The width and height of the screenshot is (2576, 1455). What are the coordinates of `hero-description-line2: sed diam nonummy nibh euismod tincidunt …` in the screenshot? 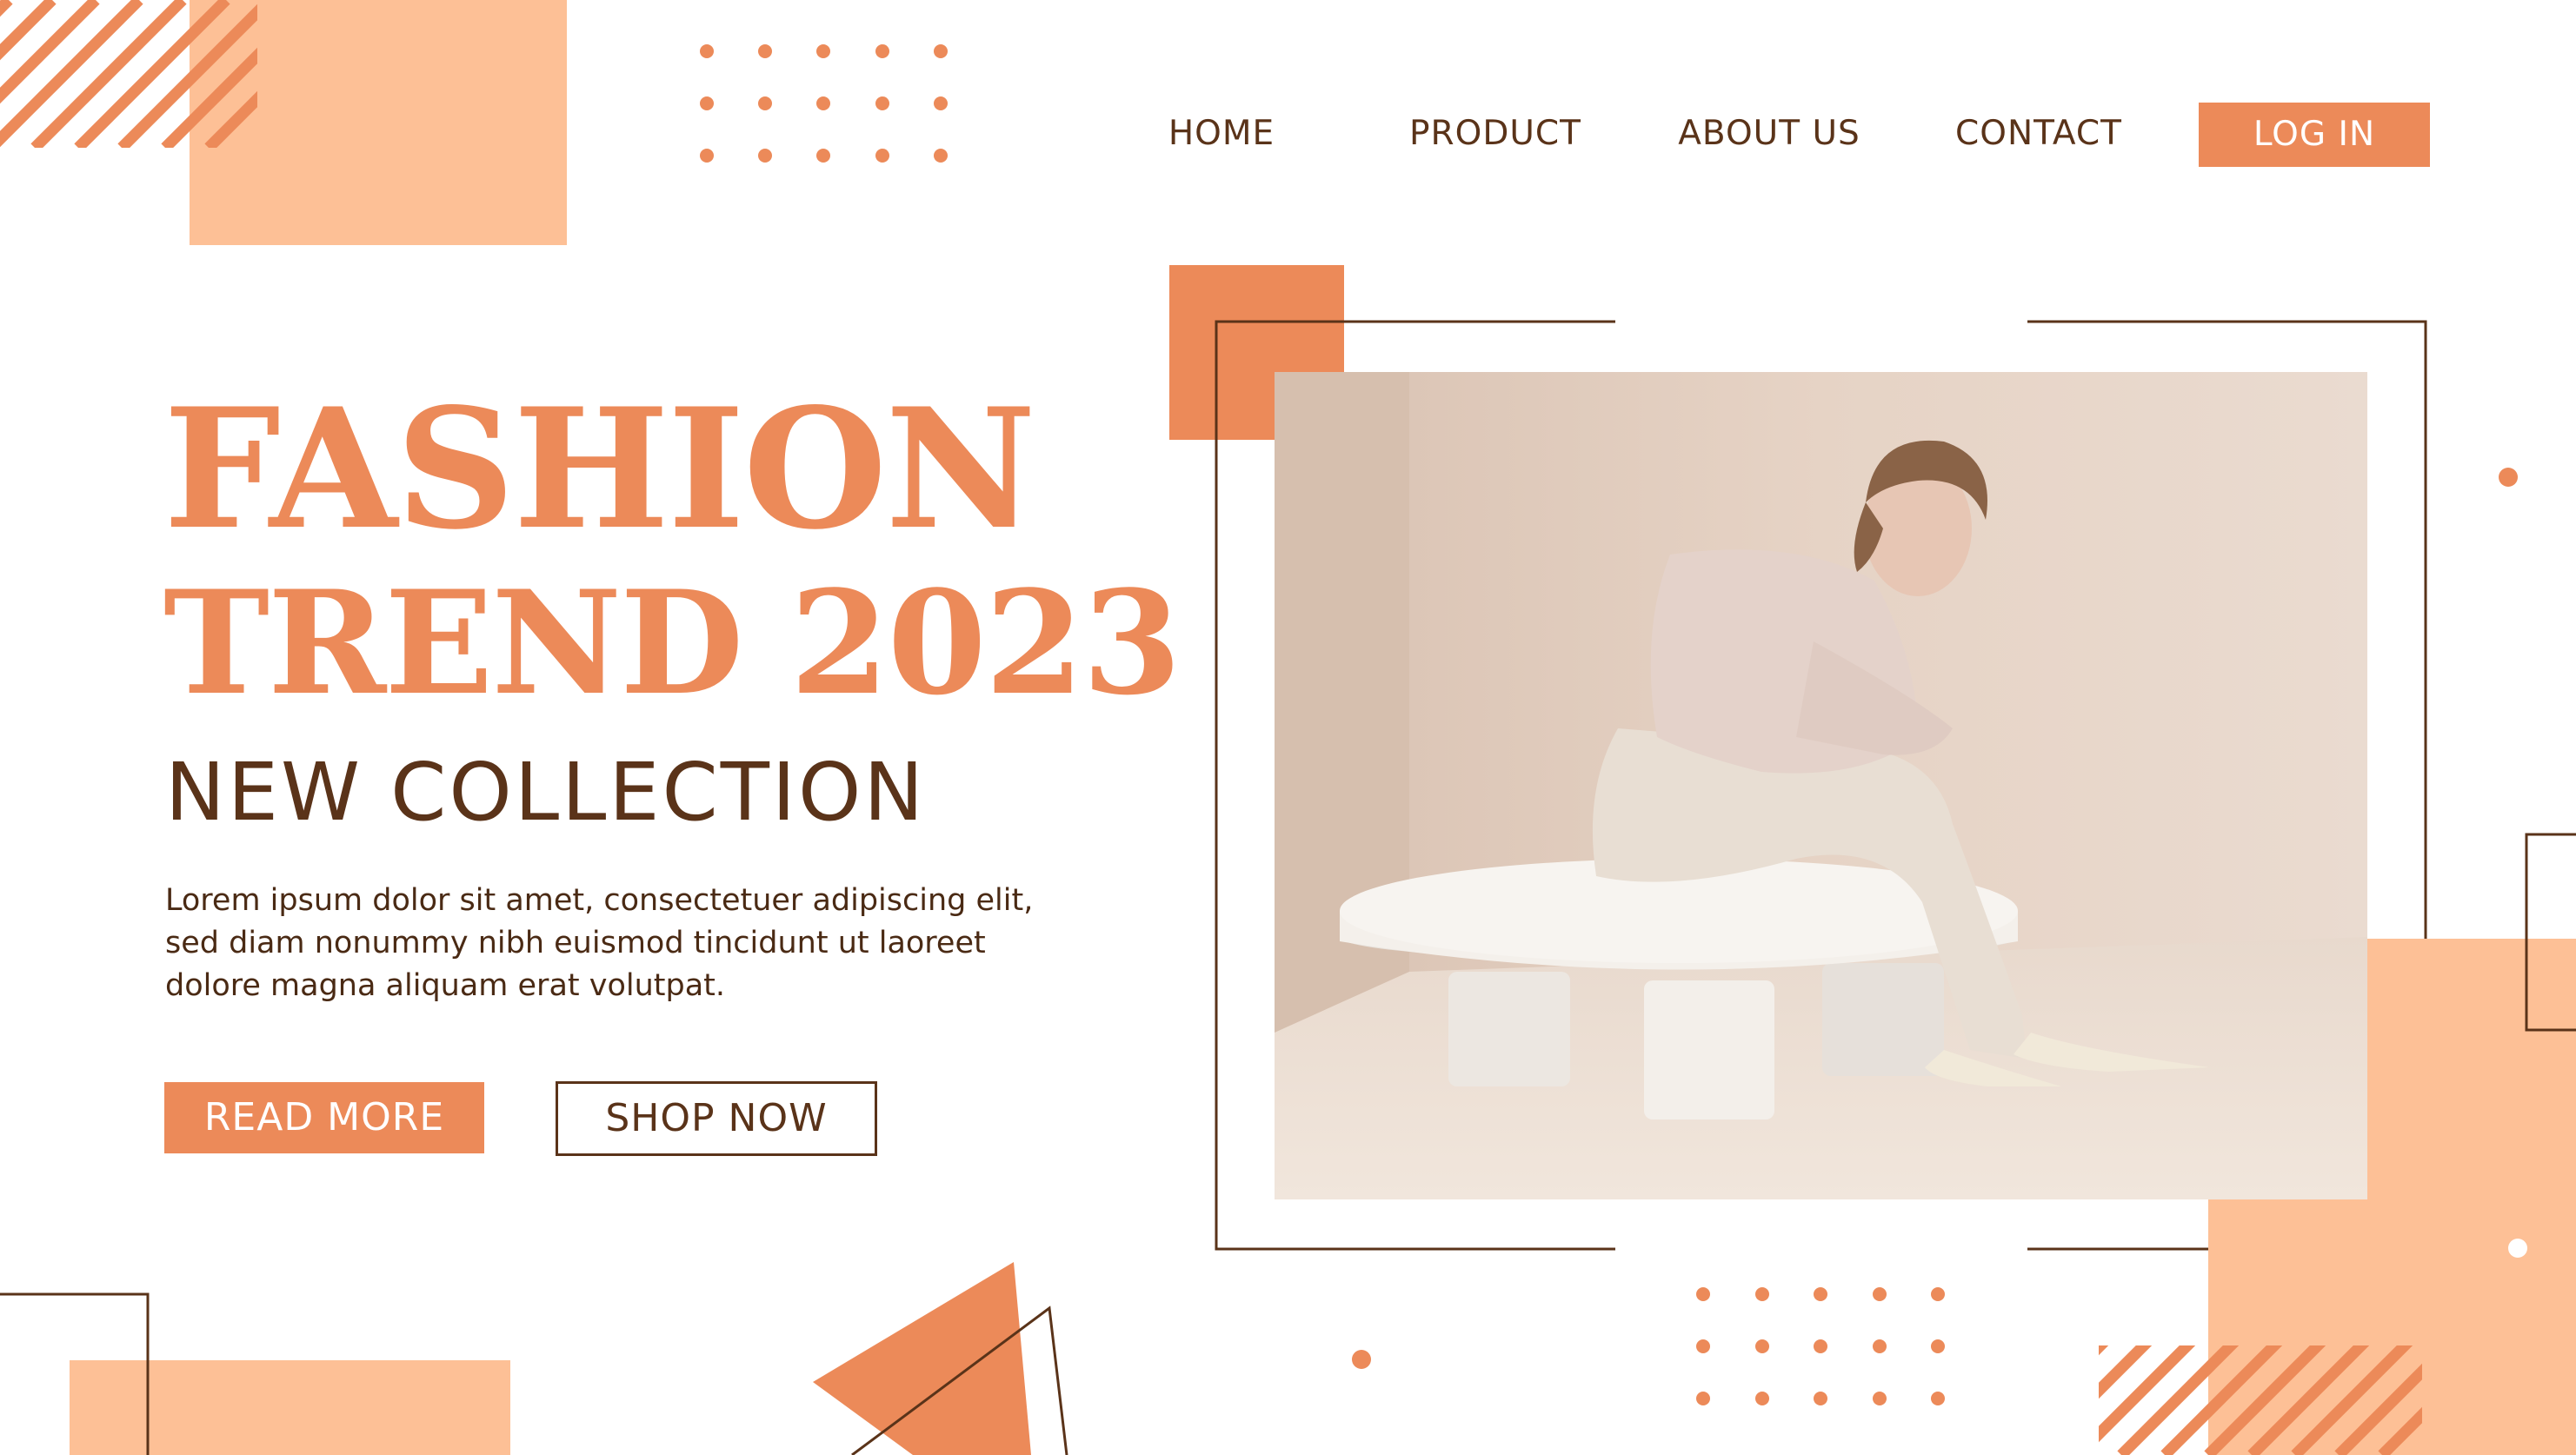 It's located at (575, 943).